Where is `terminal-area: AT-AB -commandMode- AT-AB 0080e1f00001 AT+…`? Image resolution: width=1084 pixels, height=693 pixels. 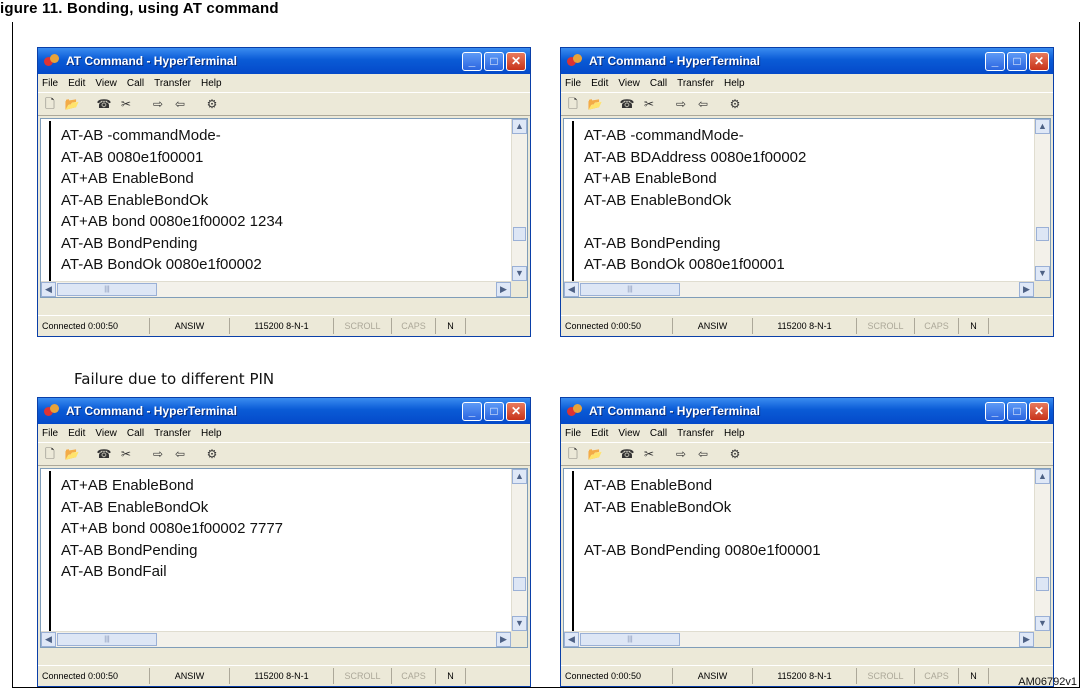 terminal-area: AT-AB -commandMode- AT-AB 0080e1f00001 AT+… is located at coordinates (284, 208).